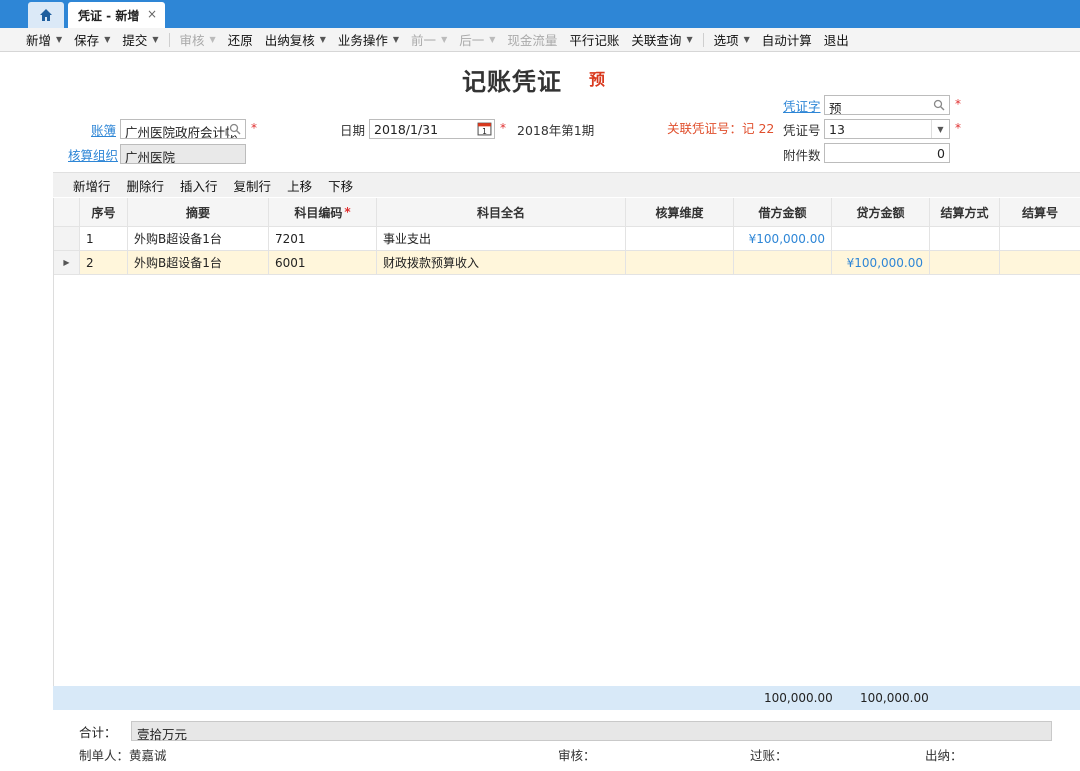  I want to click on save-button: 保存 ▼, so click(92, 40).